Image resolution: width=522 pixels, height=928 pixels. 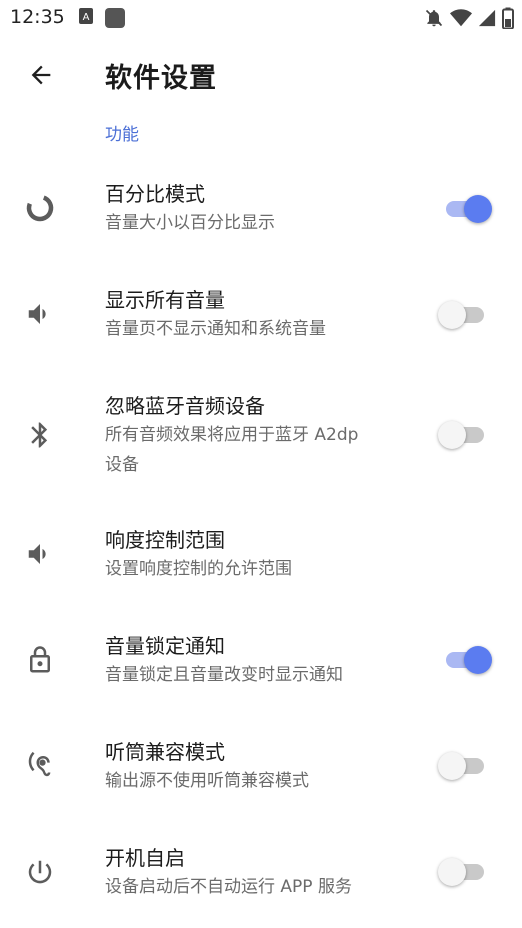 What do you see at coordinates (215, 329) in the screenshot?
I see `setting-summary: 音量页不显示通知和系统音量` at bounding box center [215, 329].